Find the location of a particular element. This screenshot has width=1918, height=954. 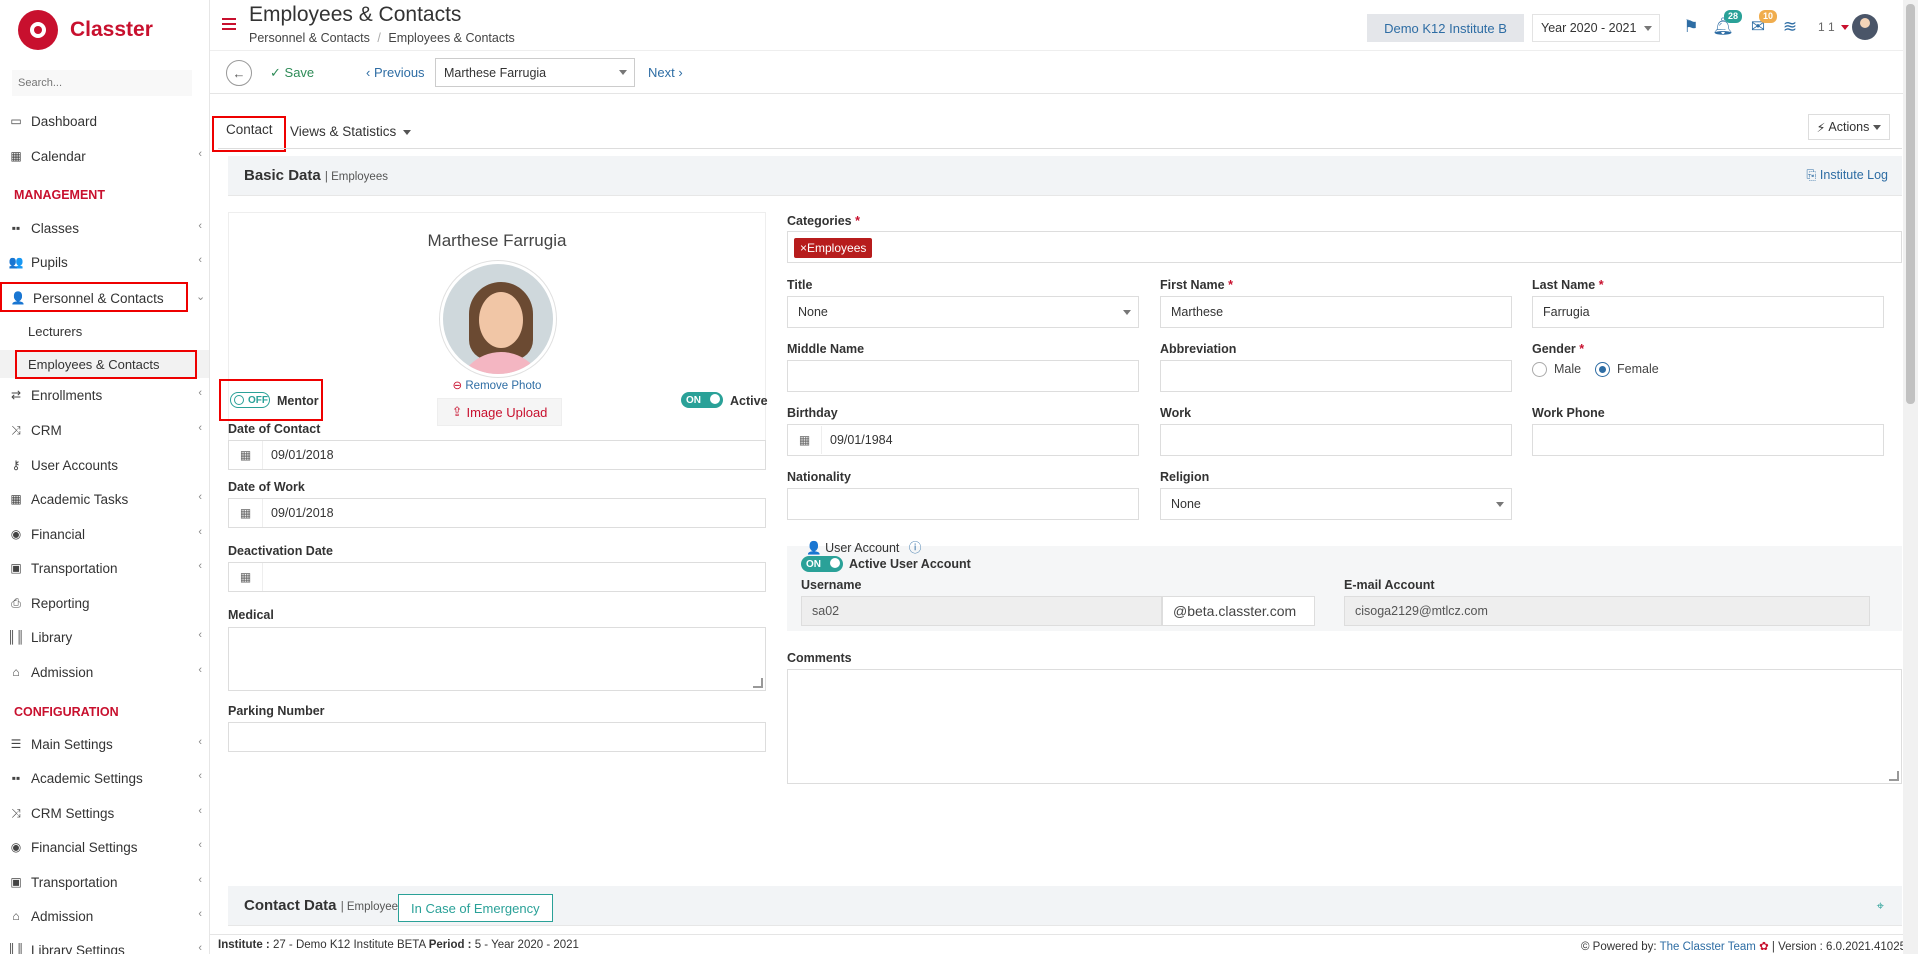

bell-icon: 🔔︎ 28 is located at coordinates (1727, 24).